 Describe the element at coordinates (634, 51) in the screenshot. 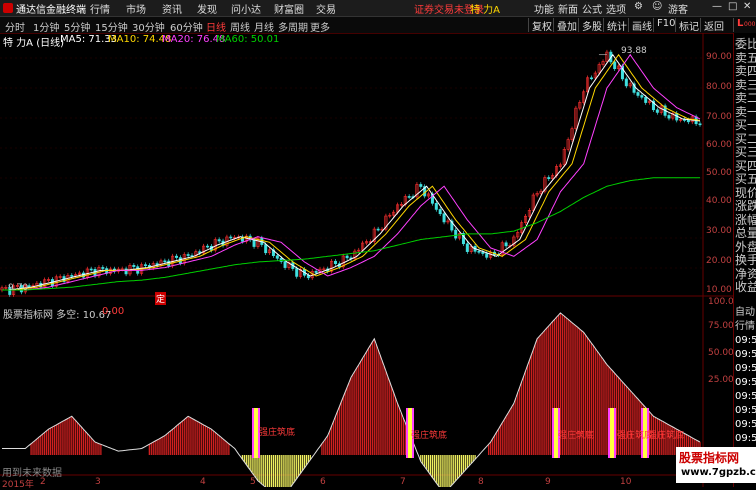

I see `high-price-label: 93.88` at that location.